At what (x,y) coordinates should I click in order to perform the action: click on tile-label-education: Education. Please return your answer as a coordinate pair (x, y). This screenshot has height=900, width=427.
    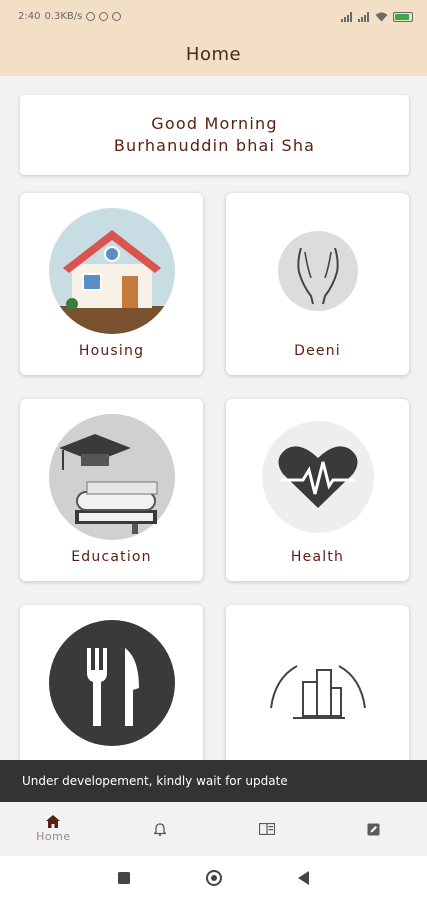
    Looking at the image, I should click on (111, 557).